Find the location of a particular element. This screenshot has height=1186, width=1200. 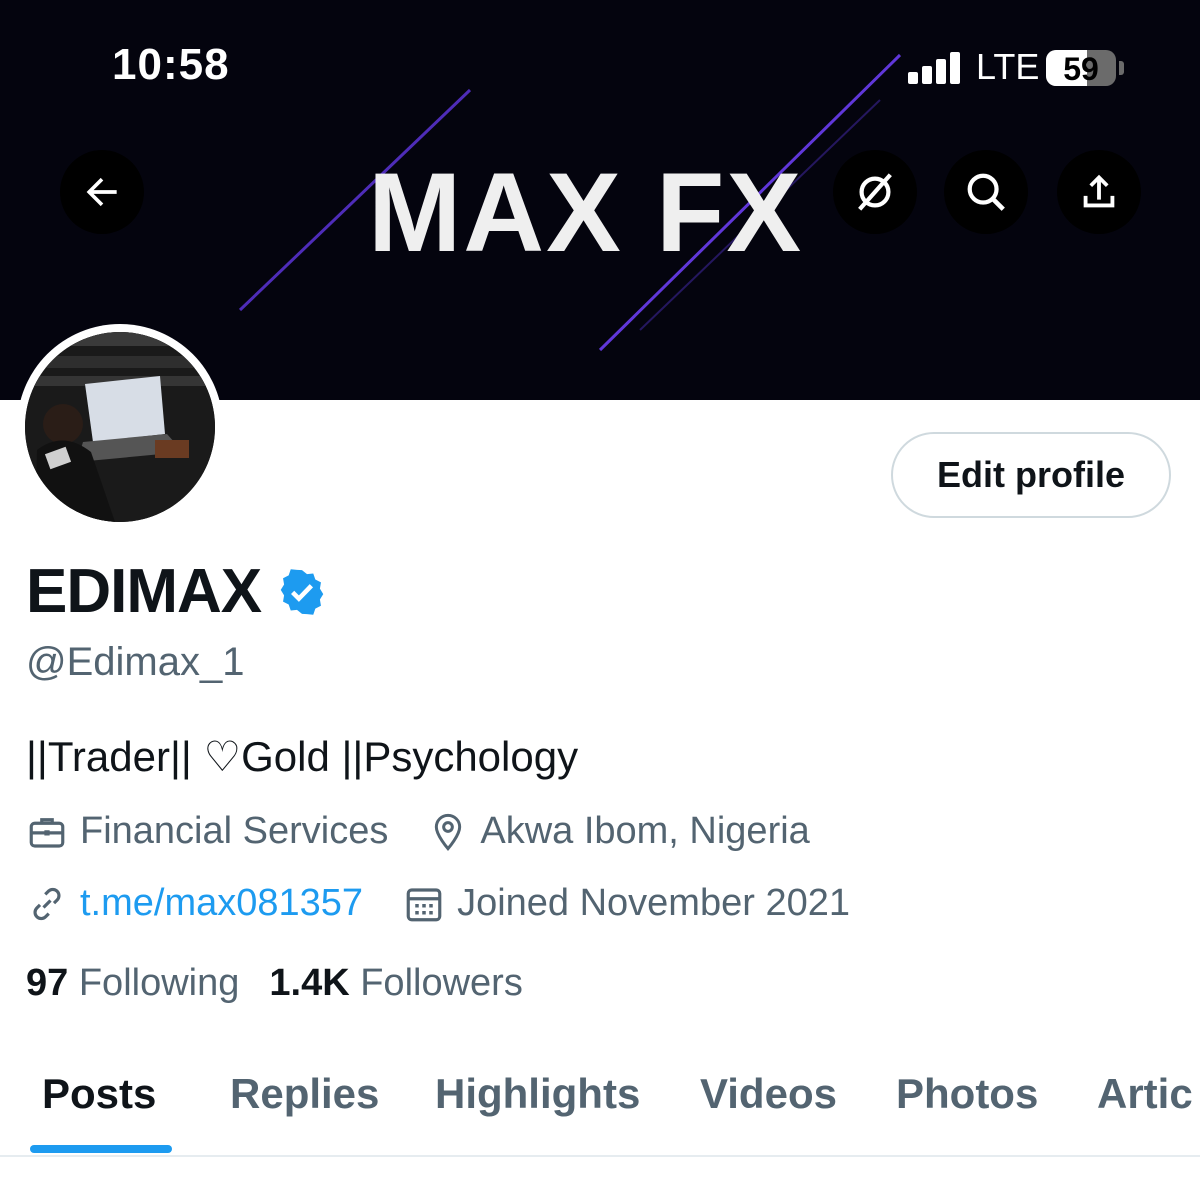

followers-label: Followers is located at coordinates (441, 983).